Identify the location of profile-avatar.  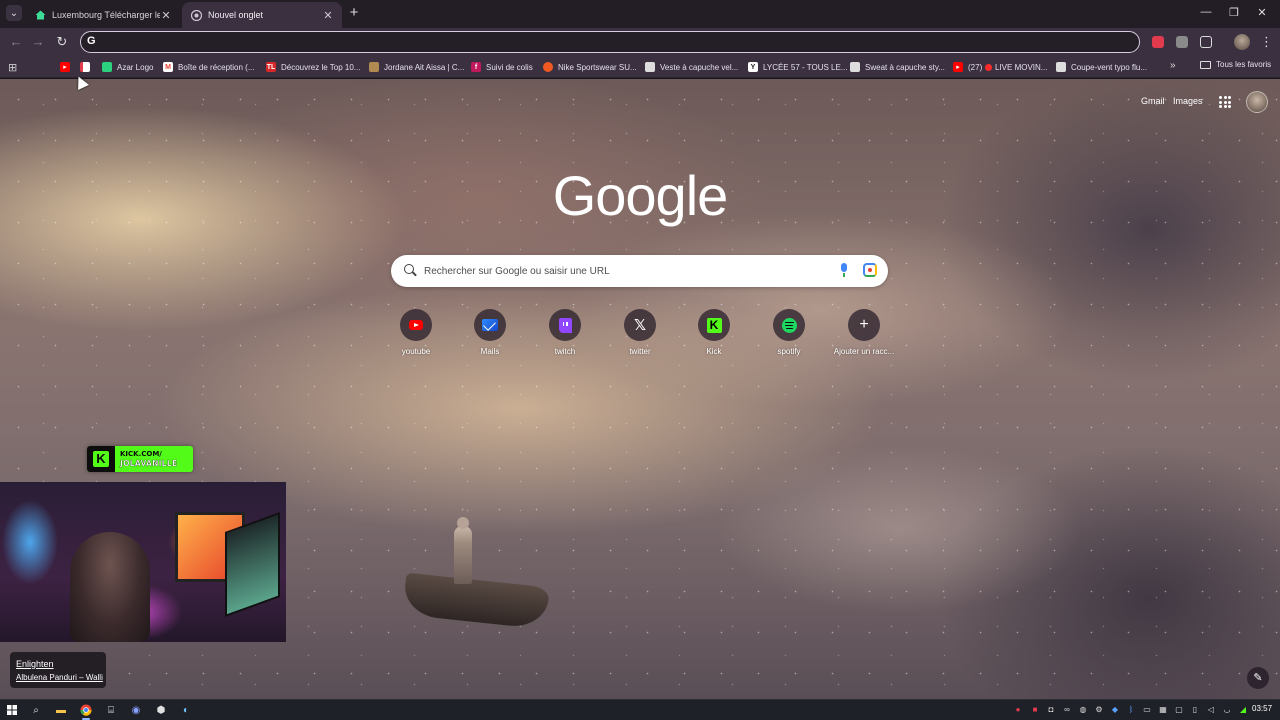
(1242, 42).